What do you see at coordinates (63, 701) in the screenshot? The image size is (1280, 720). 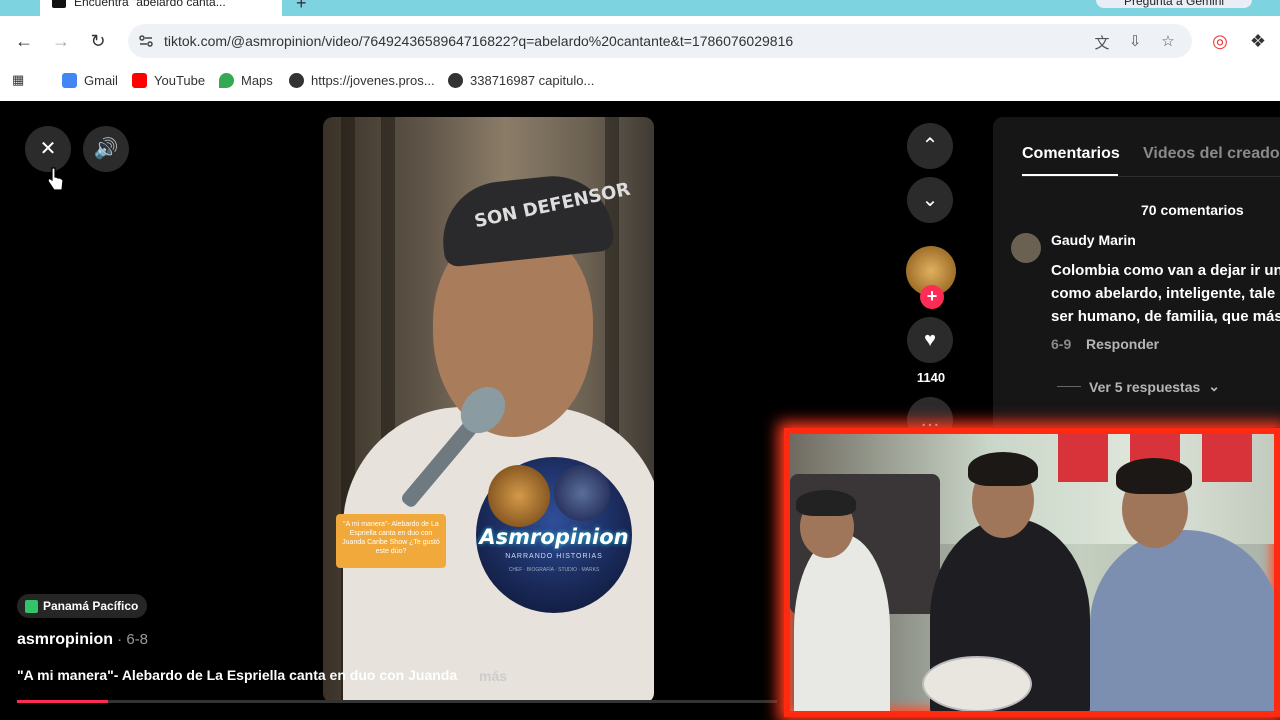 I see `video-progress-fill` at bounding box center [63, 701].